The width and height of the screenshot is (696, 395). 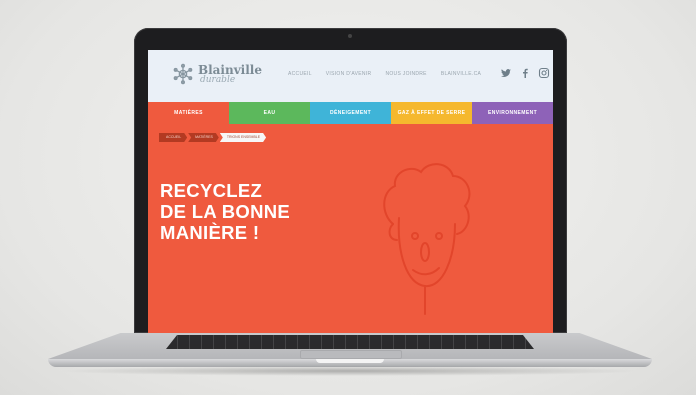 I want to click on instagram-icon, so click(x=544, y=72).